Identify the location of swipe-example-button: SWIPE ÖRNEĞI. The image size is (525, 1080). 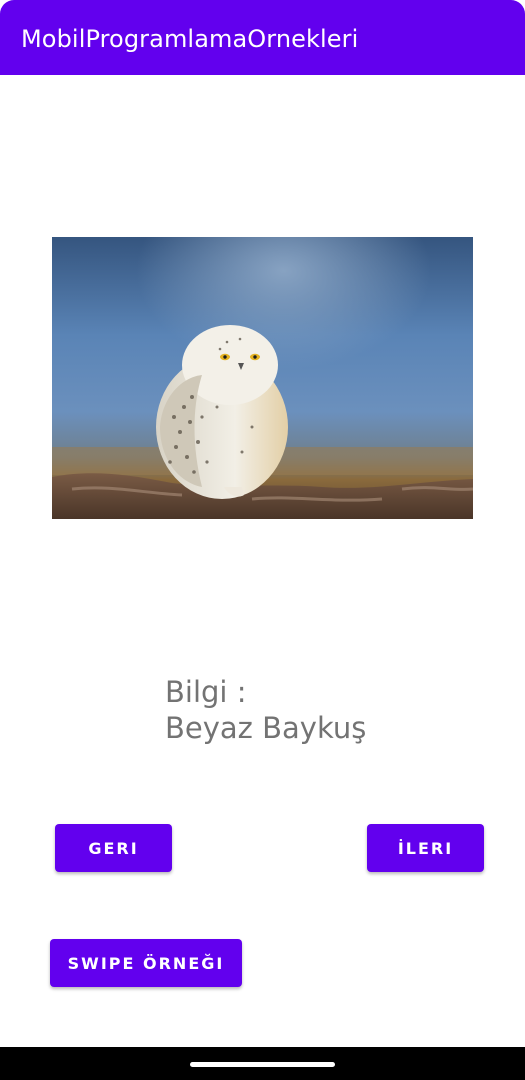
(146, 963).